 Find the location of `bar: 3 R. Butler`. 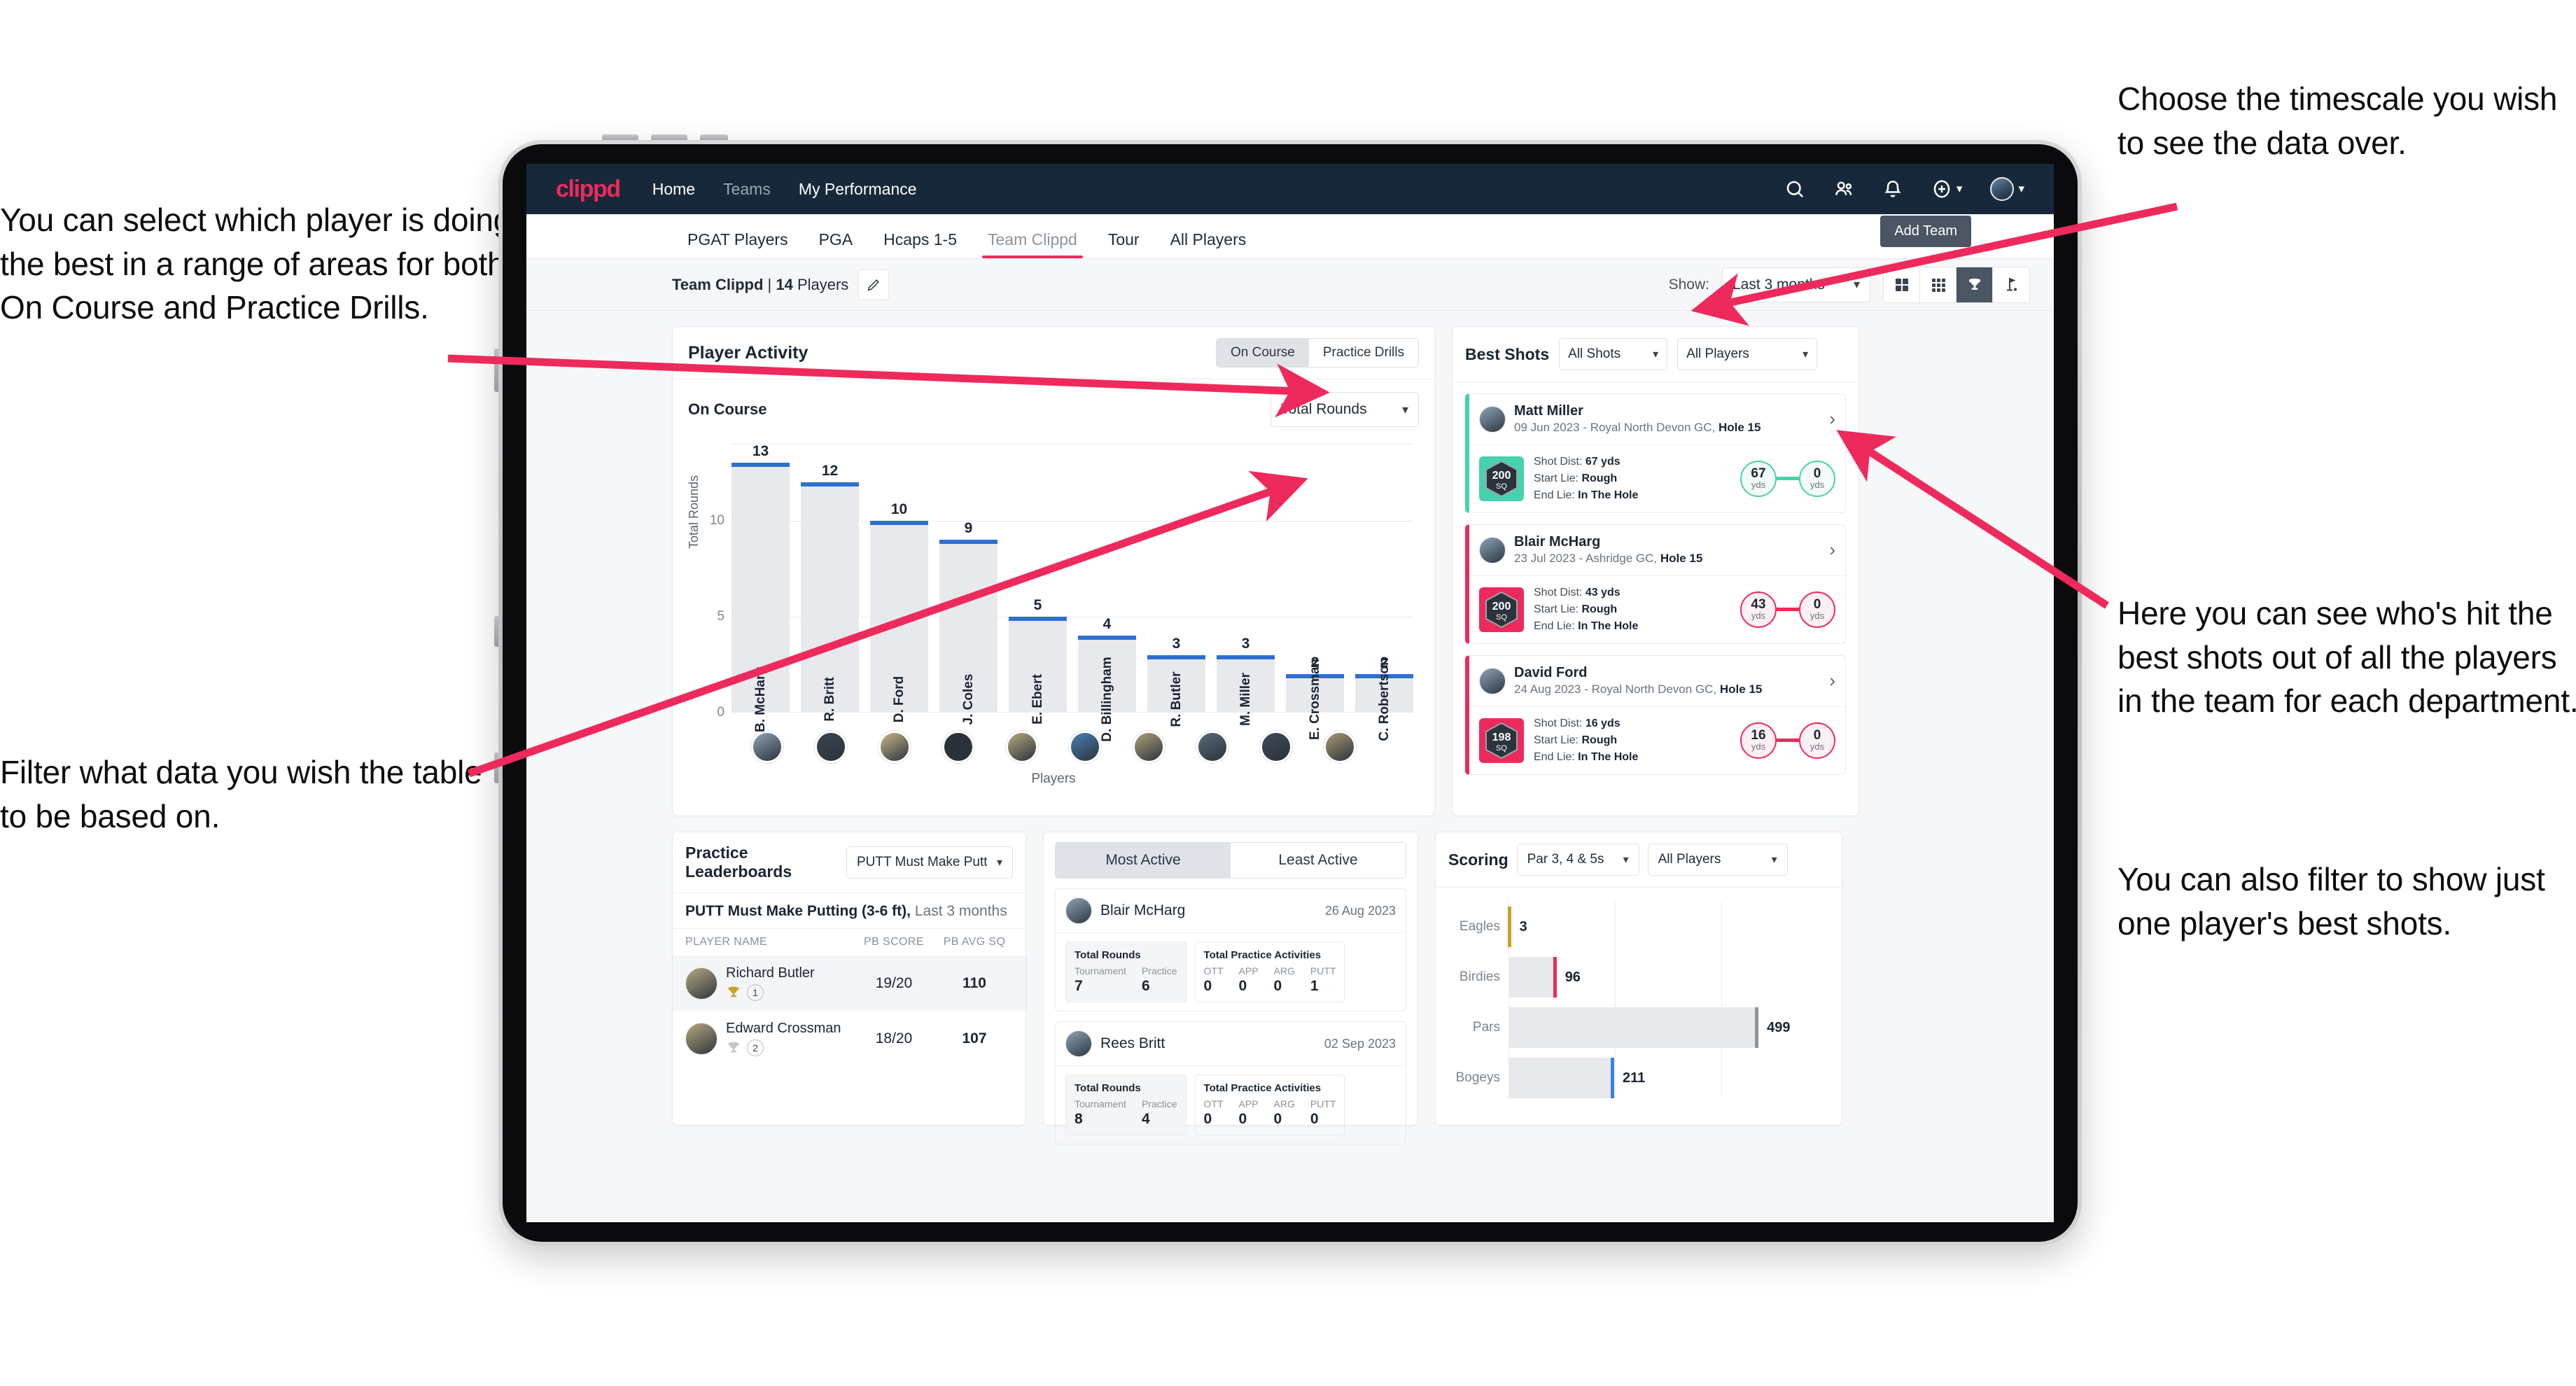

bar: 3 R. Butler is located at coordinates (1176, 681).